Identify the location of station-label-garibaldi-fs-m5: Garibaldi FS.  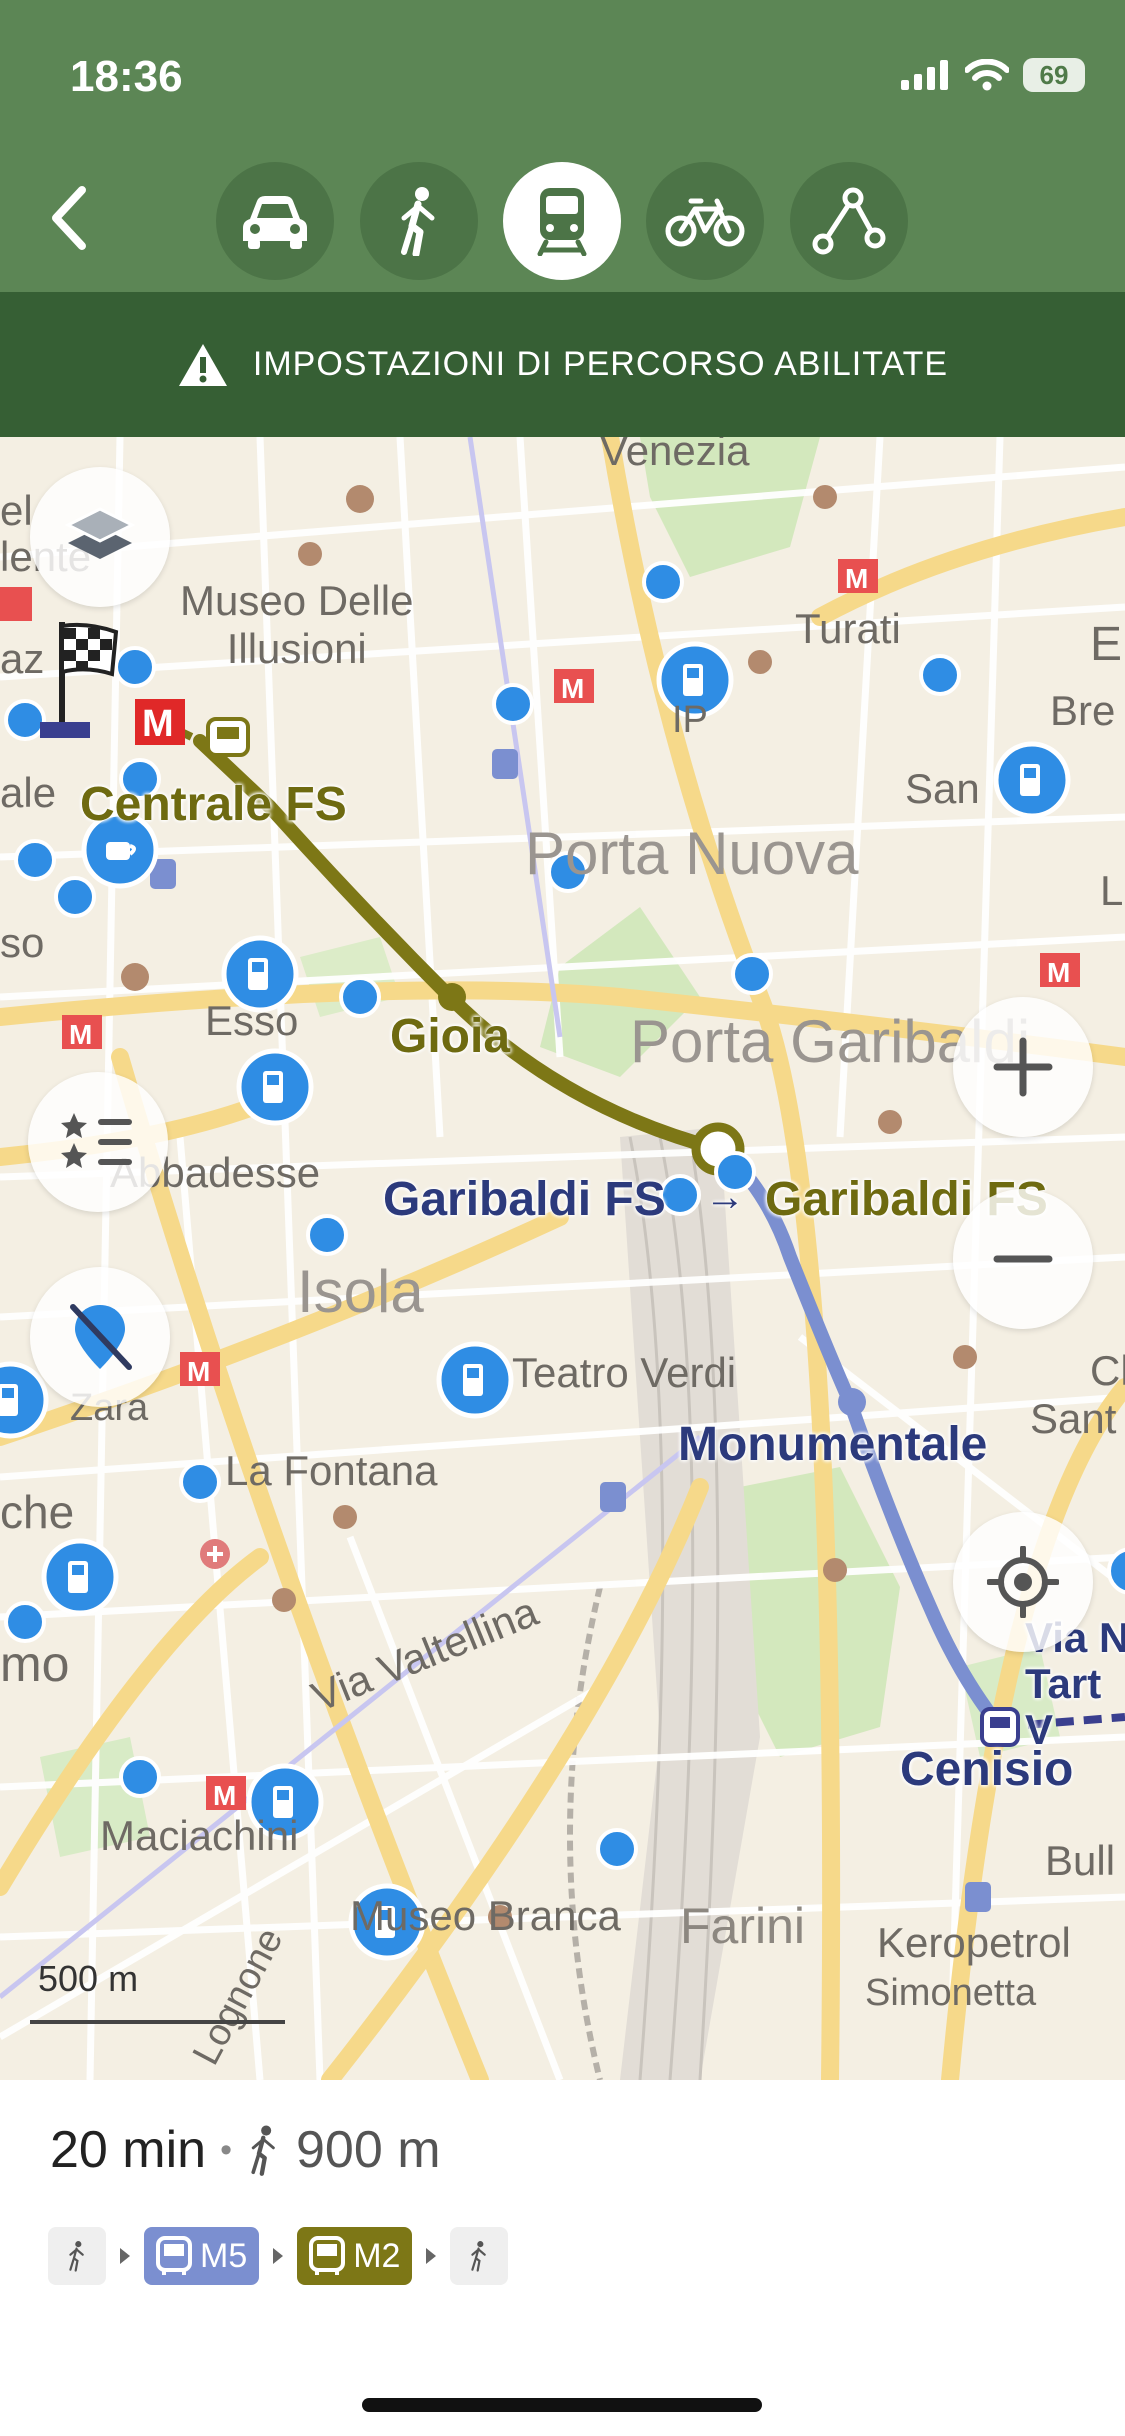
(524, 1199).